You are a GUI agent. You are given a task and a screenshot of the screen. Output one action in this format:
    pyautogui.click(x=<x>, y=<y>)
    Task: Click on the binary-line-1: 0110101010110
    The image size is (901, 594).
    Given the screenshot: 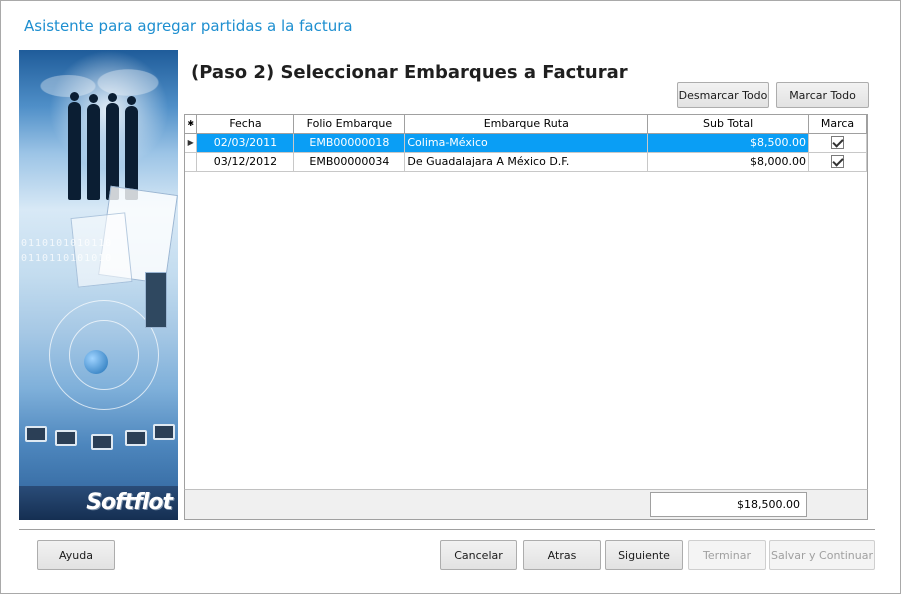 What is the action you would take?
    pyautogui.click(x=67, y=243)
    